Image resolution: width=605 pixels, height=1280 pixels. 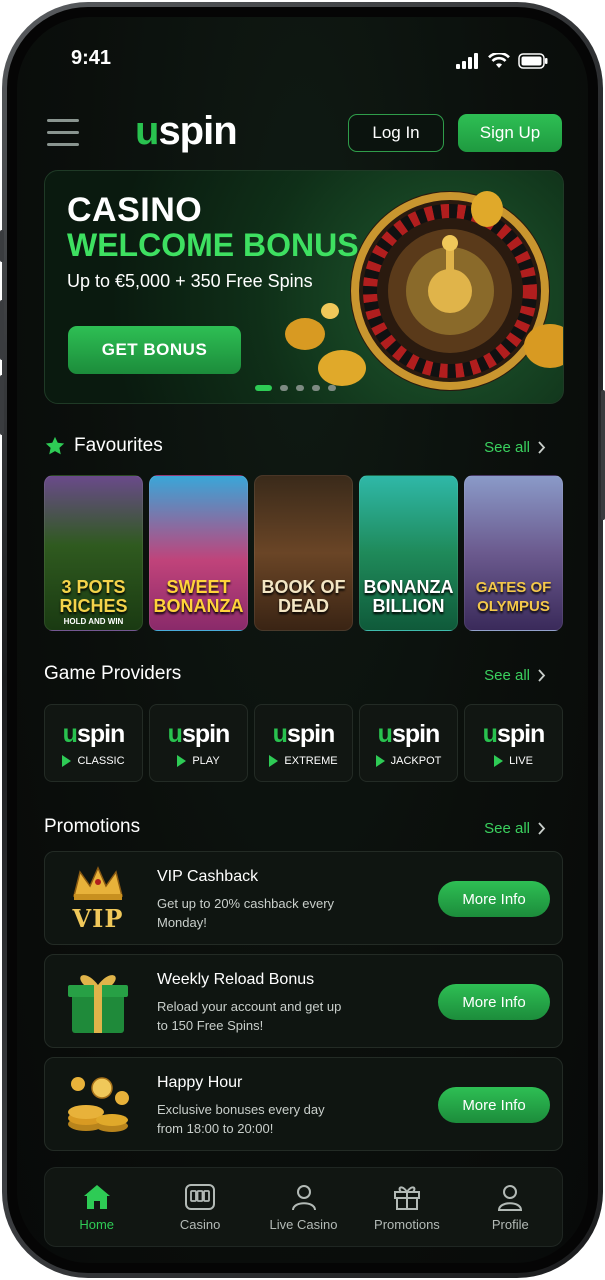 I want to click on nav-casino: Casino, so click(x=199, y=1207).